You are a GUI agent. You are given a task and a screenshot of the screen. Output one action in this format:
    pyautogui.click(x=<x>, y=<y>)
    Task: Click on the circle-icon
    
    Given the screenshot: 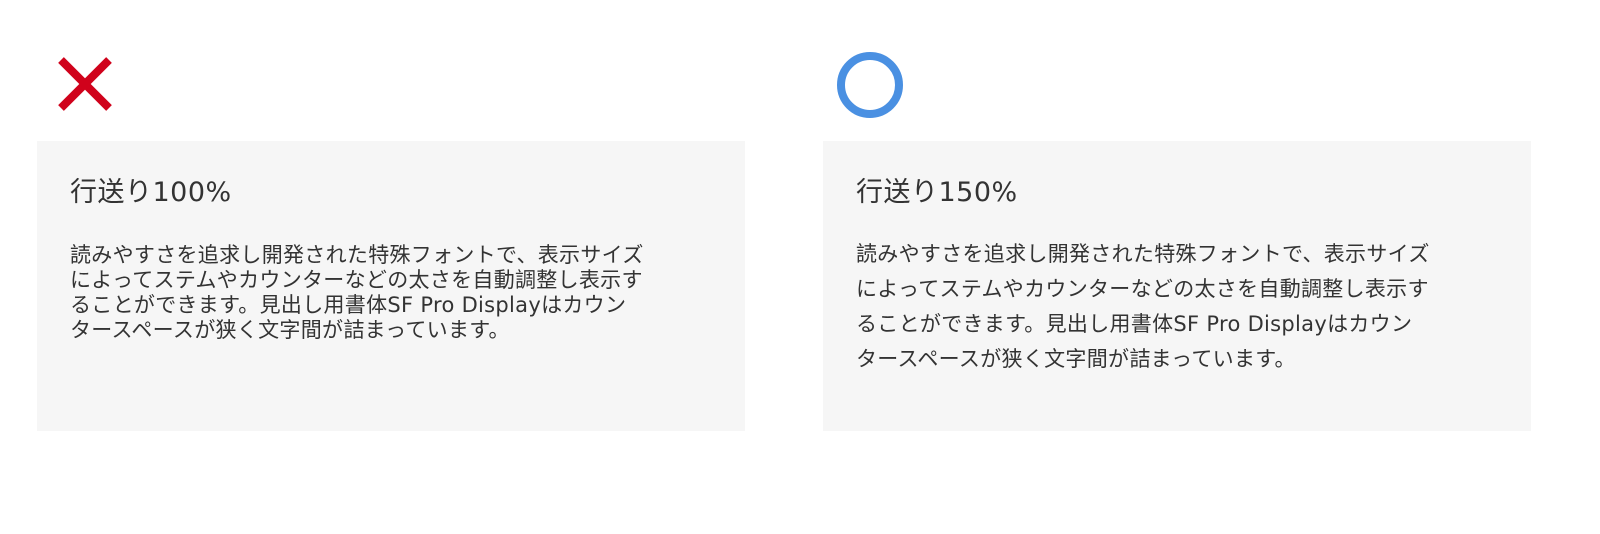 What is the action you would take?
    pyautogui.click(x=870, y=85)
    